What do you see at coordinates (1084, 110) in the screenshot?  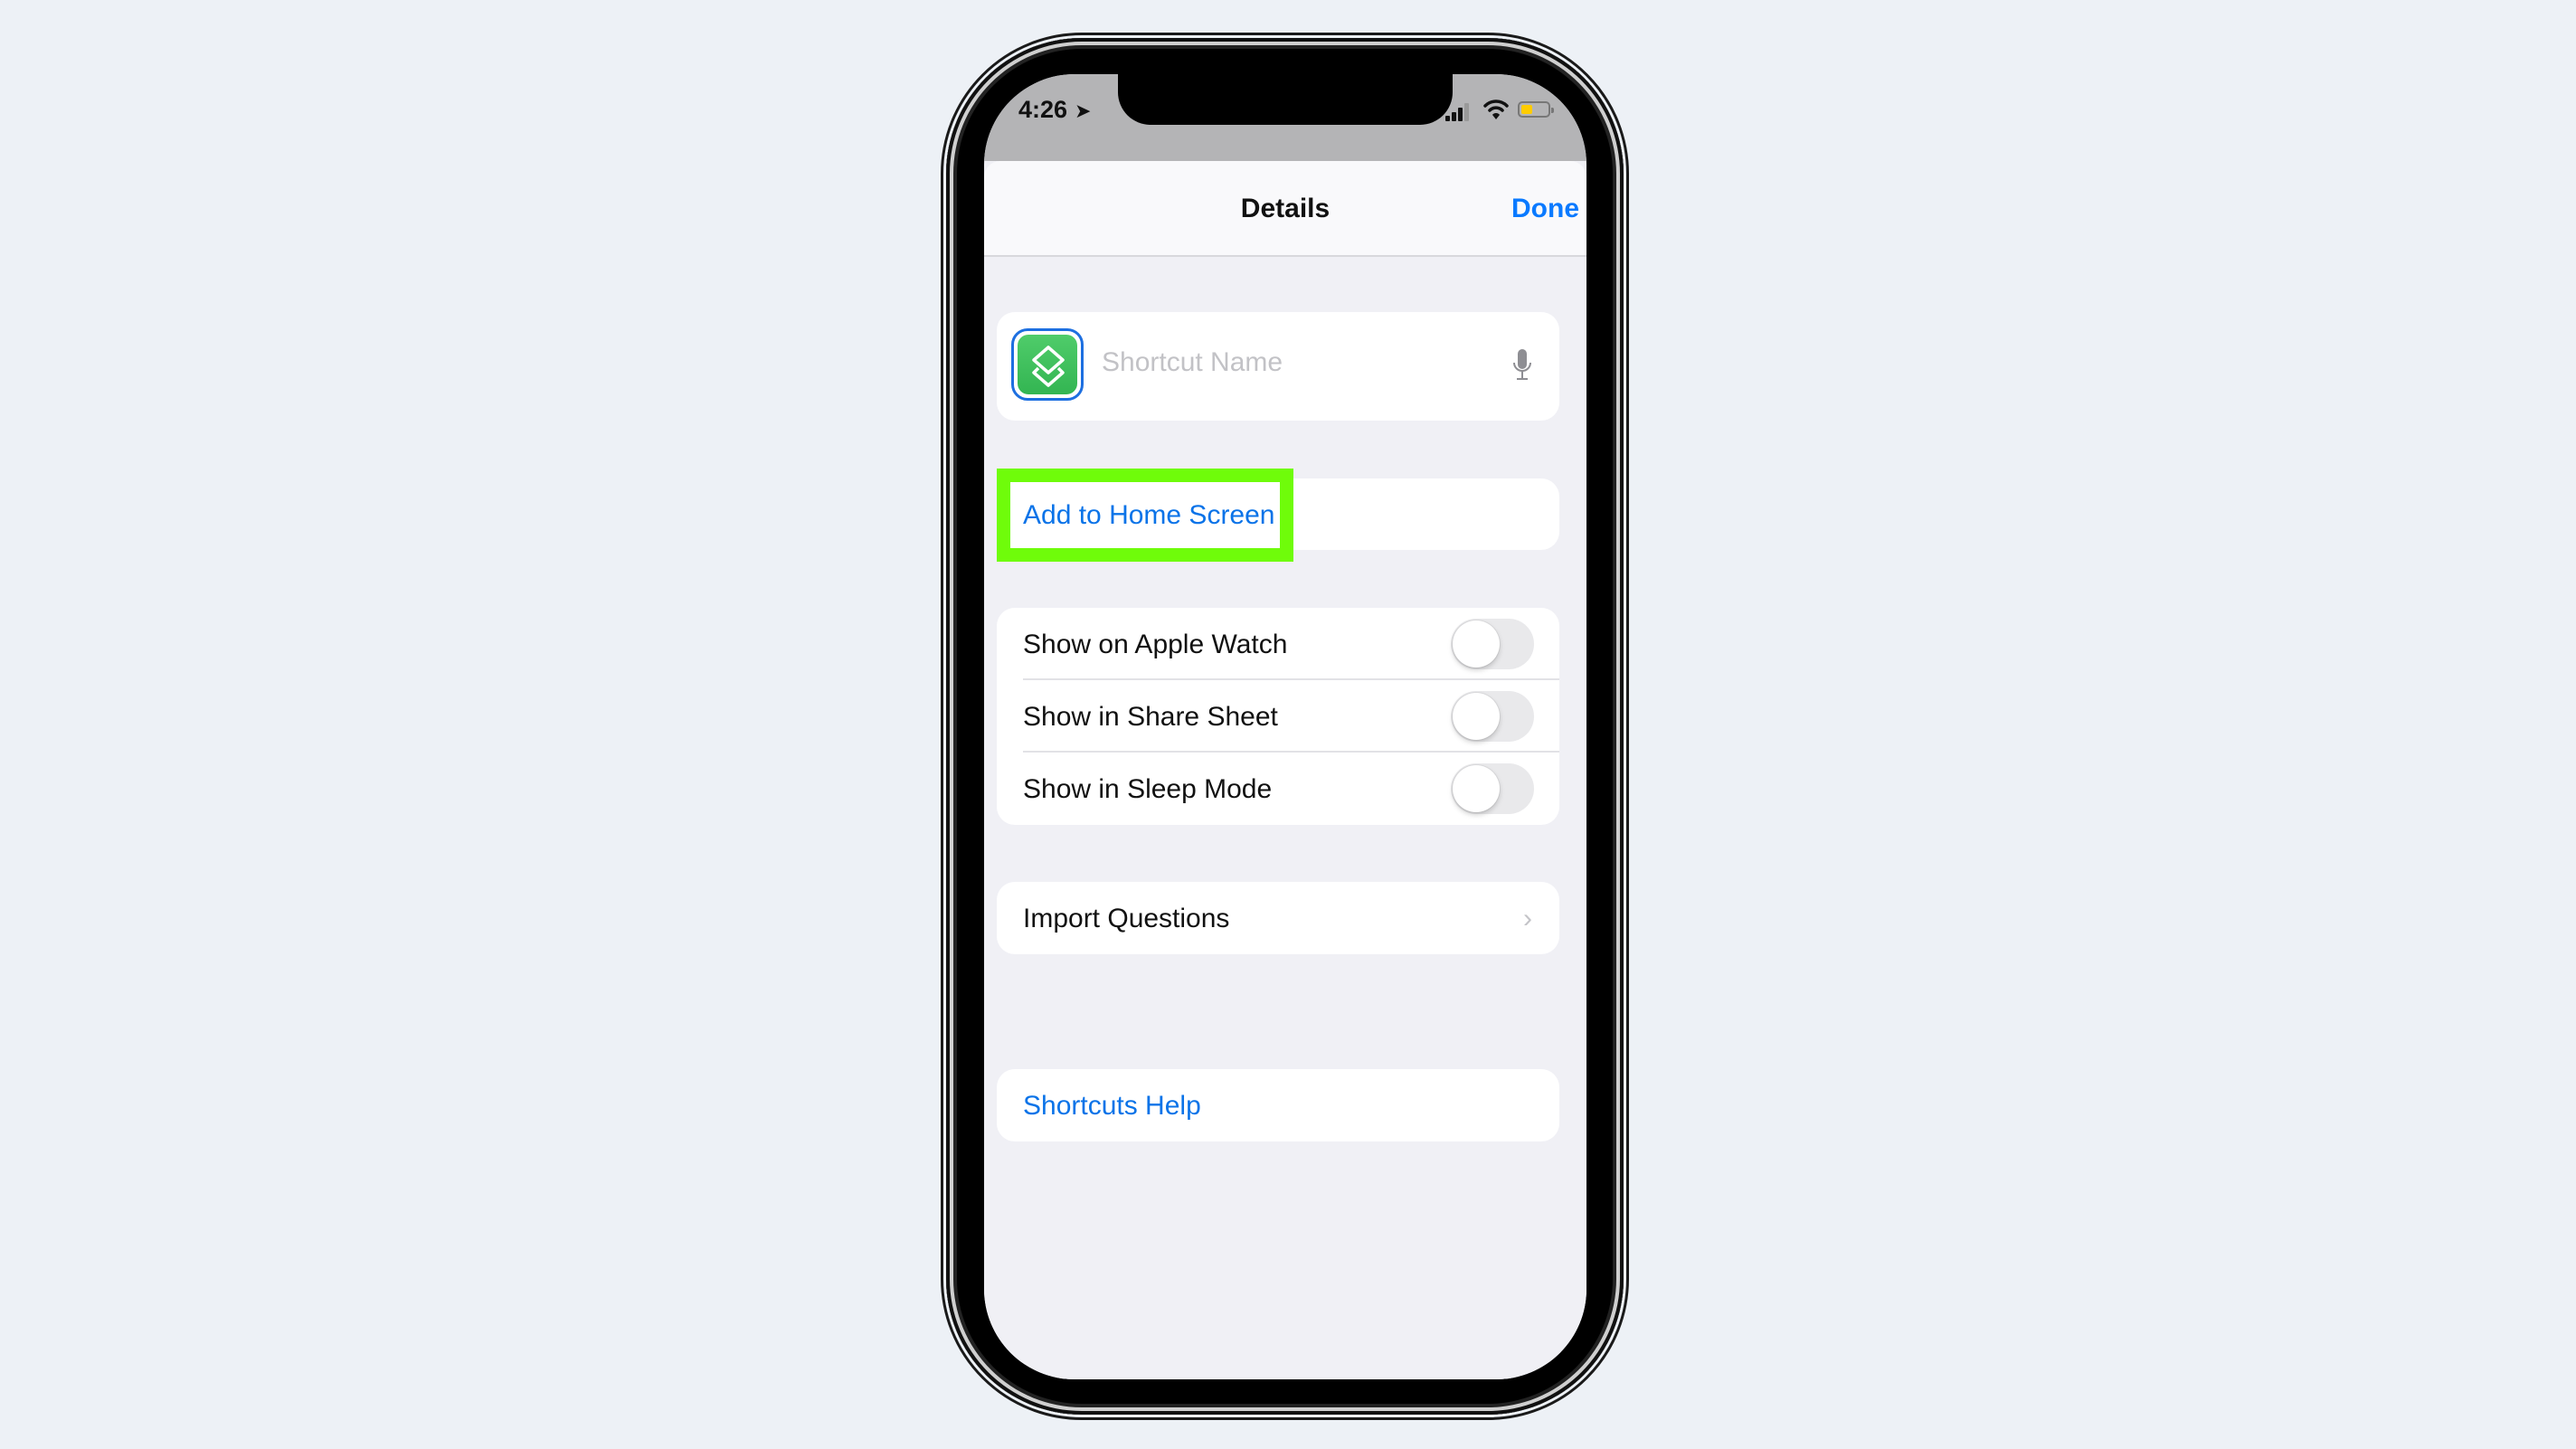 I see `location-arrow-icon: ➤` at bounding box center [1084, 110].